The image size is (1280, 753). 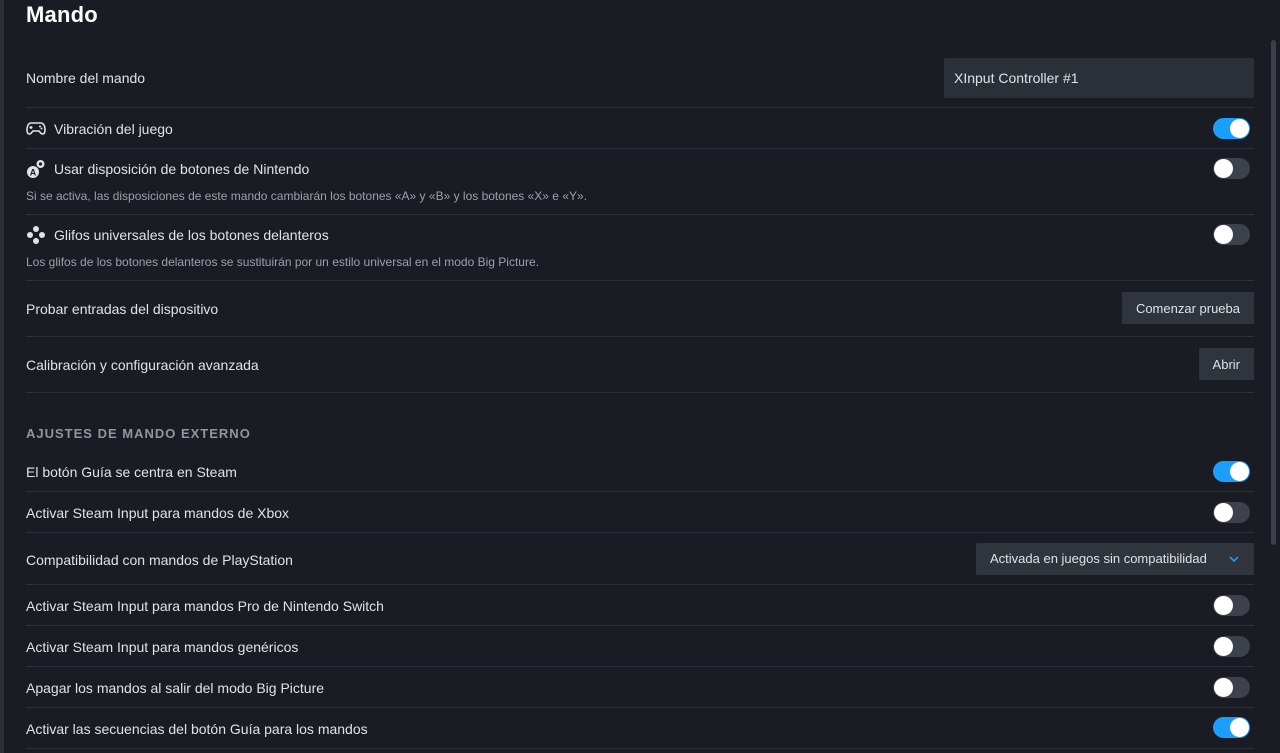 I want to click on scrollbar, so click(x=1273, y=292).